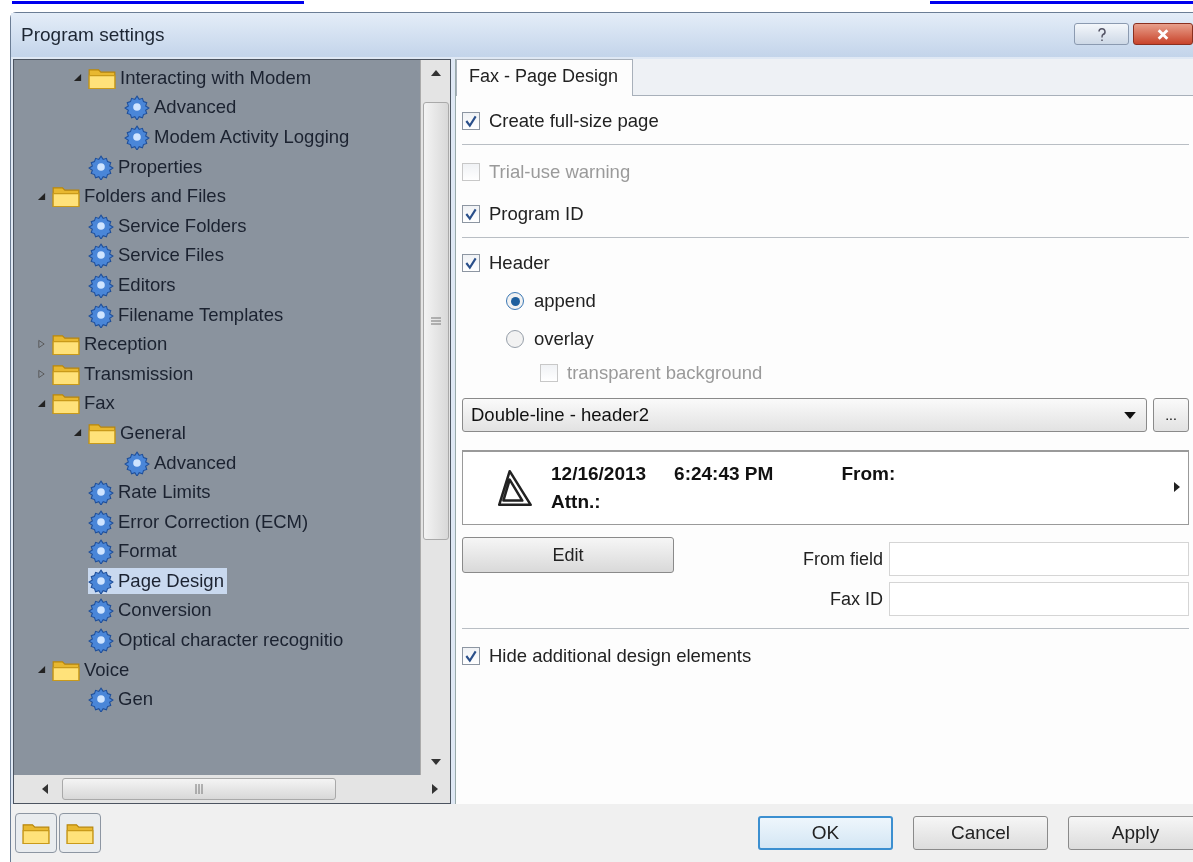 This screenshot has height=862, width=1193. Describe the element at coordinates (93, 35) in the screenshot. I see `window-title: Program settings` at that location.